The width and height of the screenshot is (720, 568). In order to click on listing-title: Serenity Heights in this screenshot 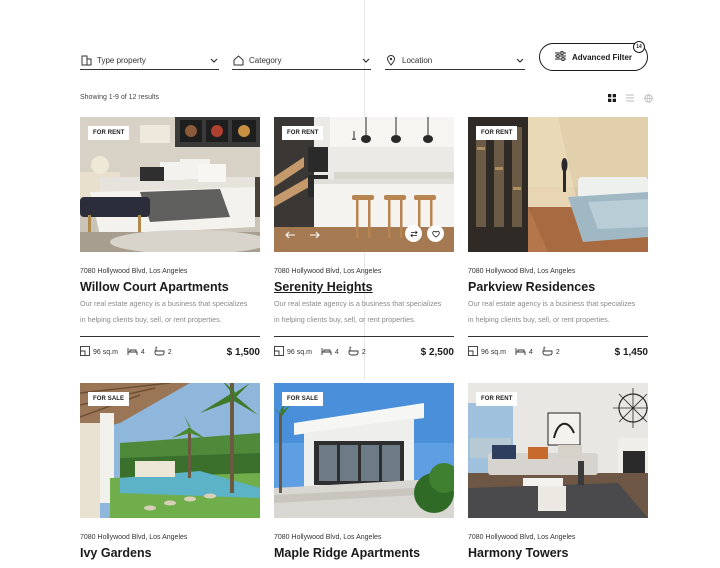, I will do `click(364, 287)`.